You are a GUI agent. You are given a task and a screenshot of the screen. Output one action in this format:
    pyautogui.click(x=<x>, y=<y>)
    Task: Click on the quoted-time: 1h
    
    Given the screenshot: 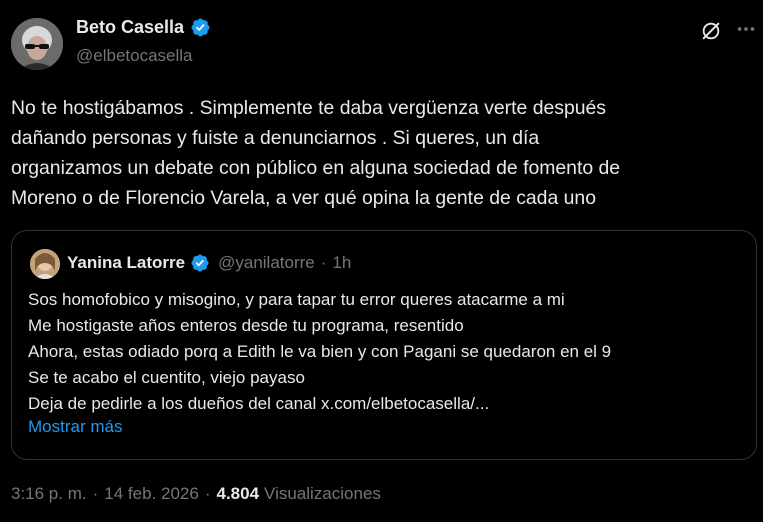 What is the action you would take?
    pyautogui.click(x=341, y=263)
    